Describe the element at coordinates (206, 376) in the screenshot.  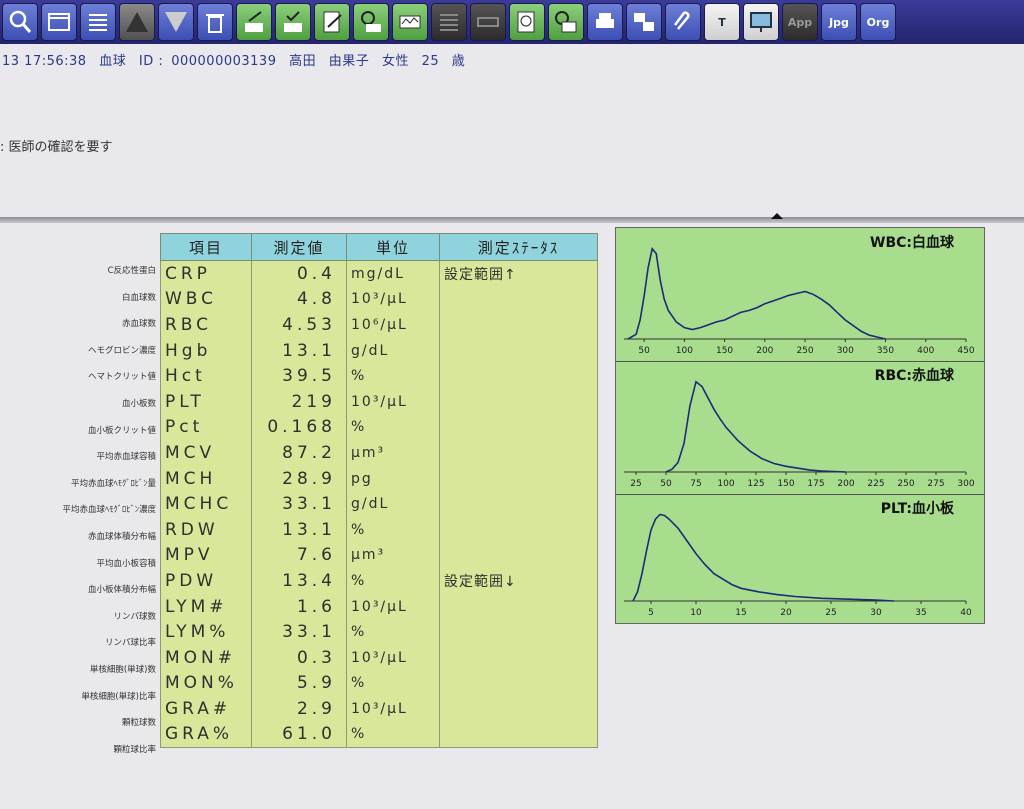
I see `cell-item: Hct` at that location.